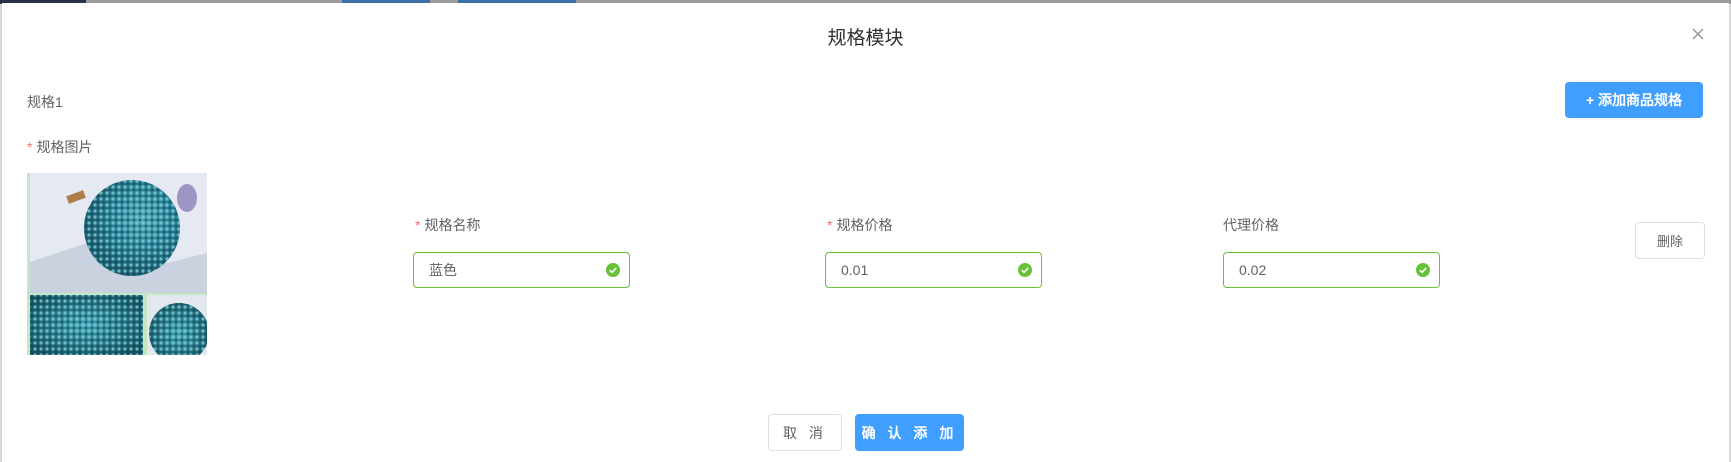 This screenshot has height=462, width=1731. Describe the element at coordinates (60, 147) in the screenshot. I see `spec-image-label: * 规格图片` at that location.